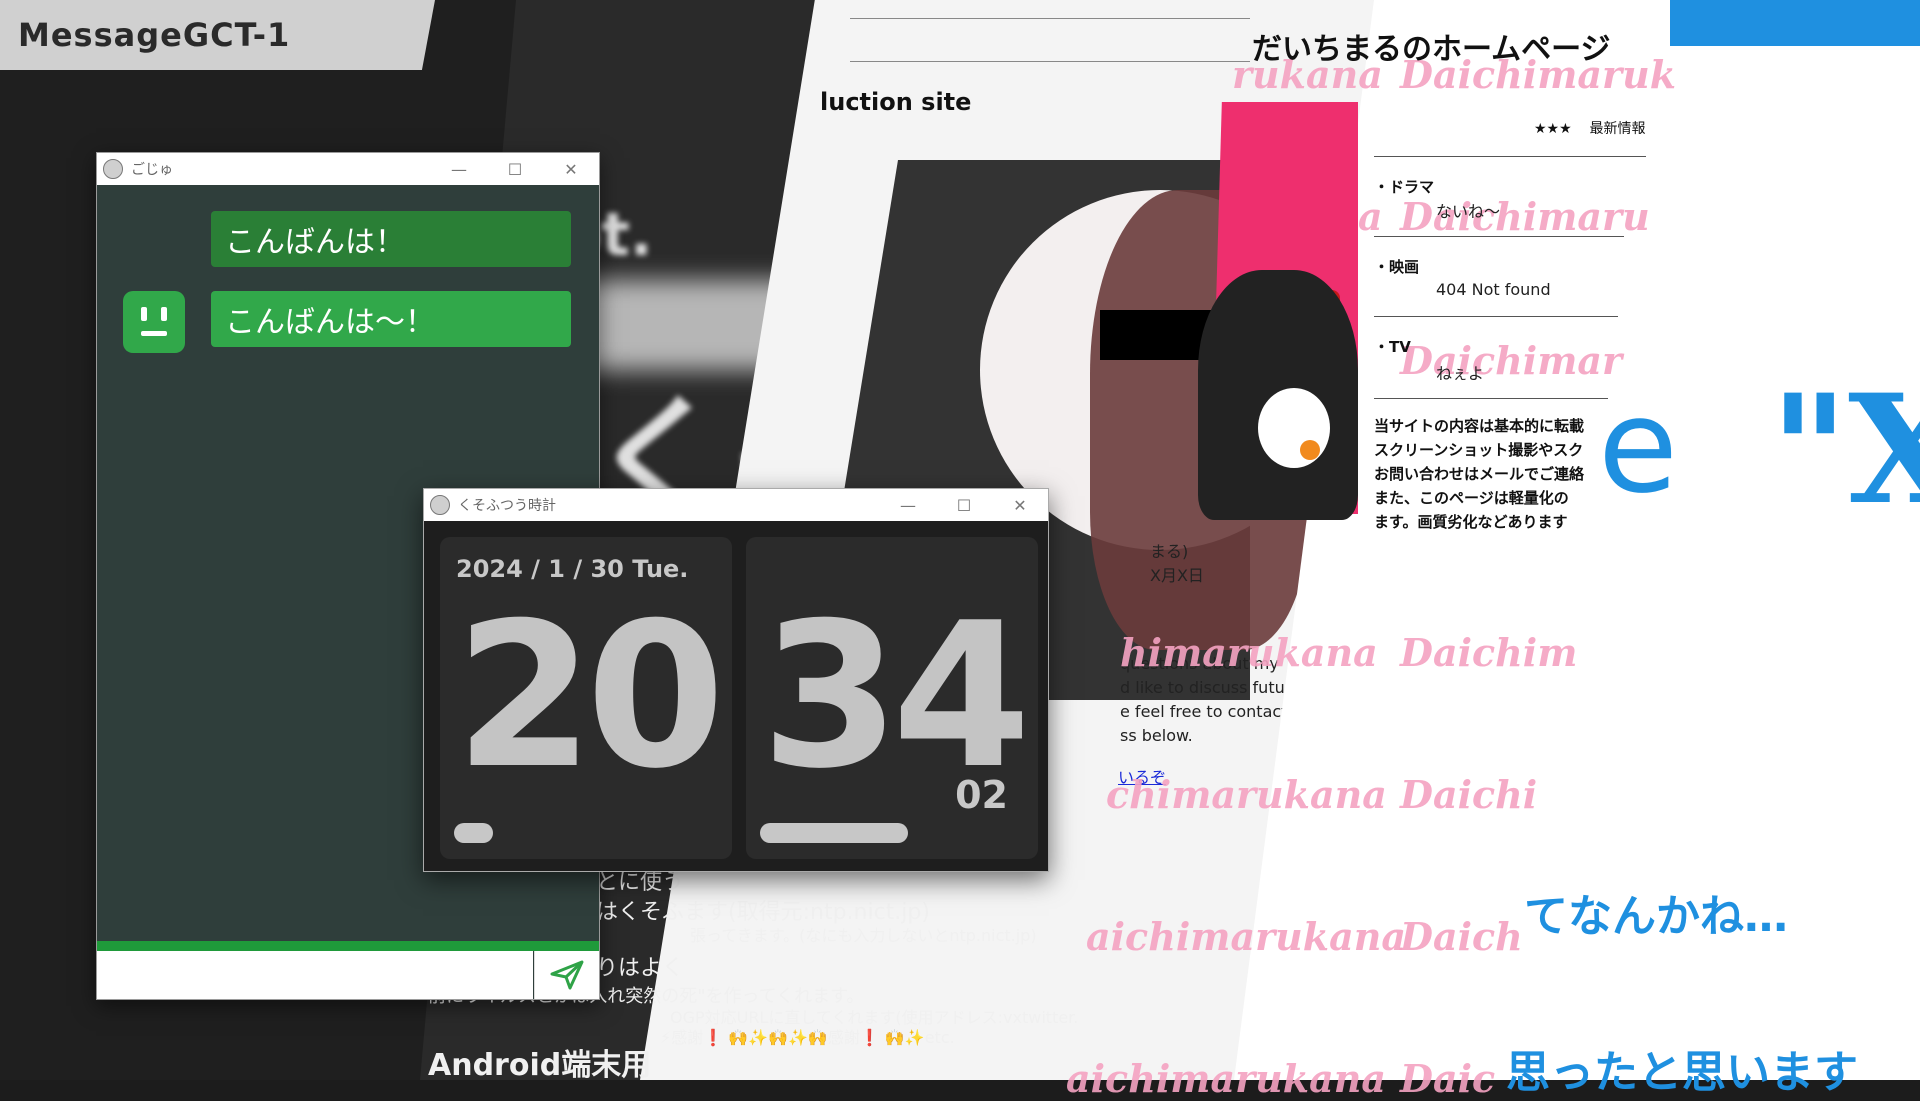  Describe the element at coordinates (348, 946) in the screenshot. I see `input-accent-bar` at that location.